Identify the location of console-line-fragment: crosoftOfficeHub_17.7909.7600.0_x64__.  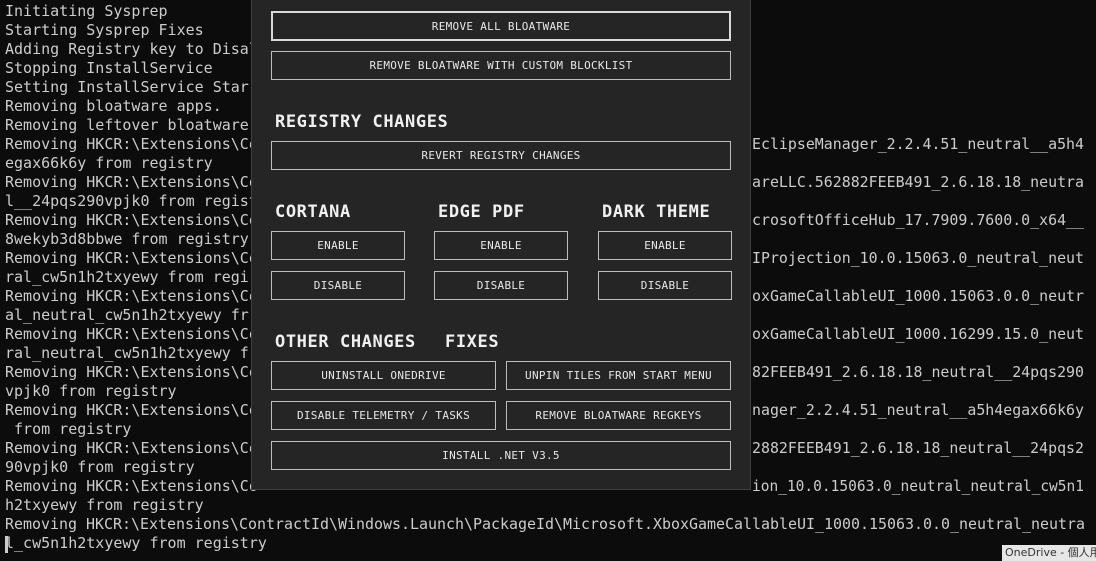
(918, 220).